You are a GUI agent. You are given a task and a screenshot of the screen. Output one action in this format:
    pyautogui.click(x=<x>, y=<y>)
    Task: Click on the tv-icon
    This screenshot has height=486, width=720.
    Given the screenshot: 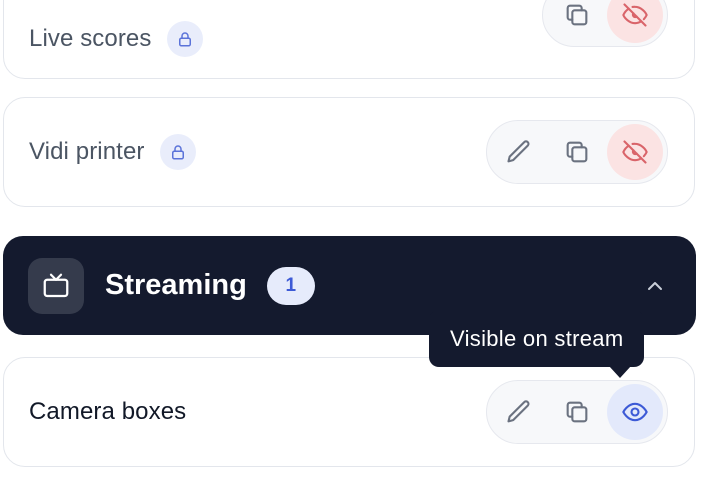 What is the action you would take?
    pyautogui.click(x=56, y=285)
    